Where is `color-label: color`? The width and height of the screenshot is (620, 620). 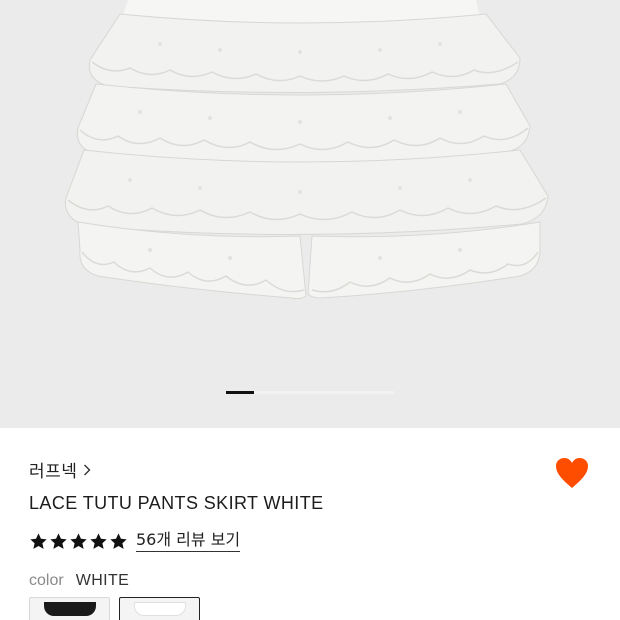
color-label: color is located at coordinates (46, 580).